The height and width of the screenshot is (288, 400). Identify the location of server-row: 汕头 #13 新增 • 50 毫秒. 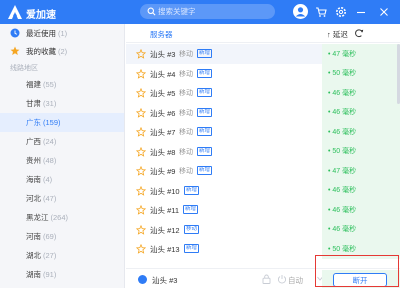
(263, 249).